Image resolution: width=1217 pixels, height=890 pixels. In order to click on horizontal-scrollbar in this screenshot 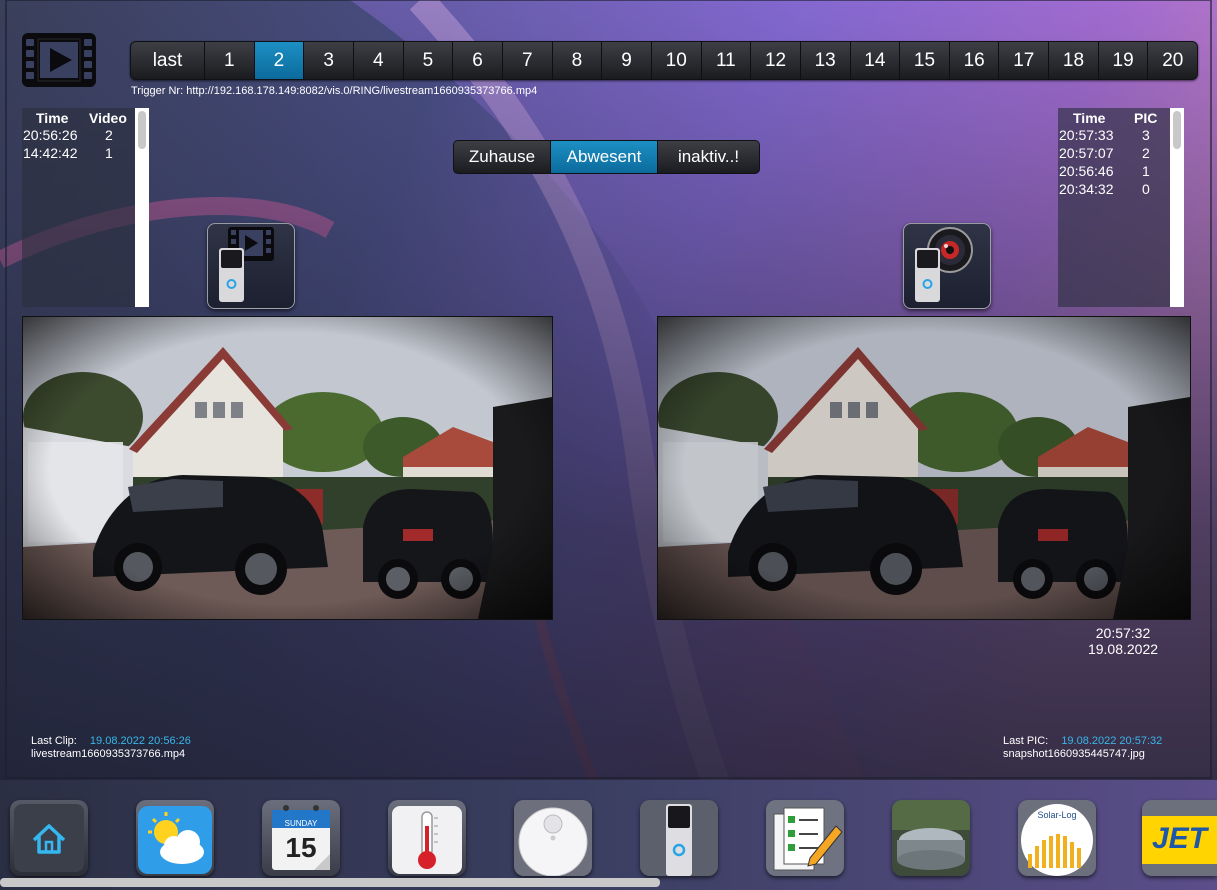, I will do `click(330, 882)`.